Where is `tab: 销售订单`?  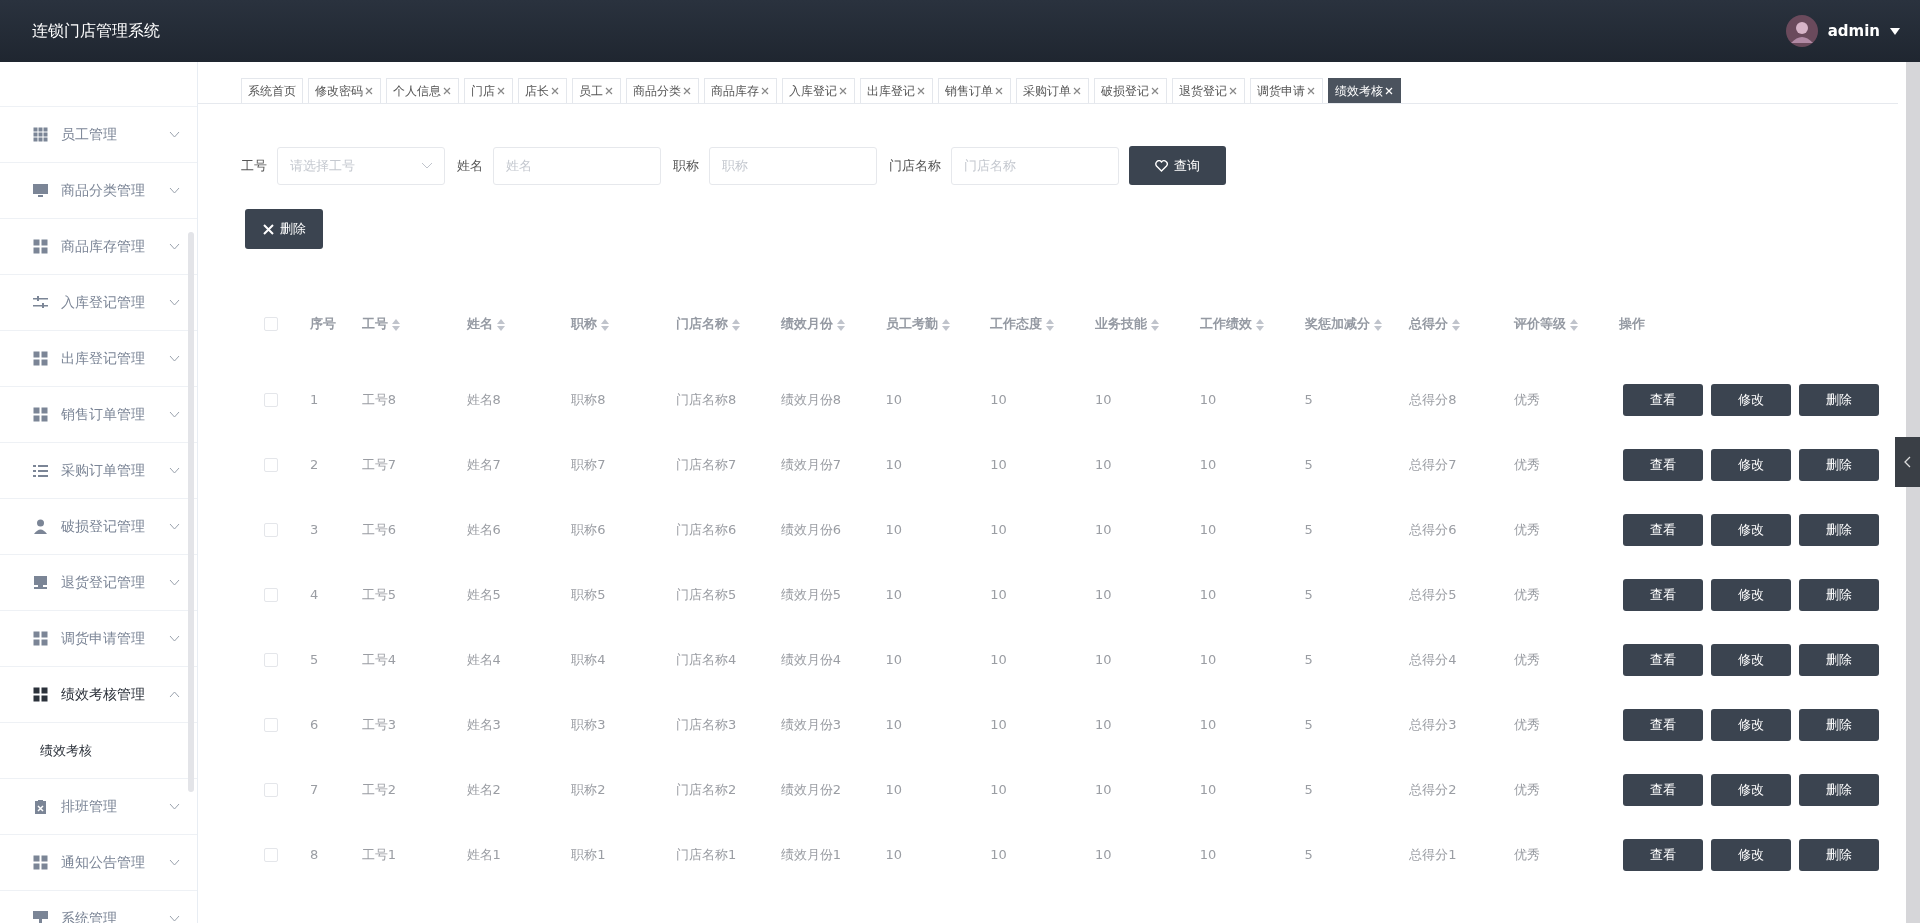
tab: 销售订单 is located at coordinates (974, 90).